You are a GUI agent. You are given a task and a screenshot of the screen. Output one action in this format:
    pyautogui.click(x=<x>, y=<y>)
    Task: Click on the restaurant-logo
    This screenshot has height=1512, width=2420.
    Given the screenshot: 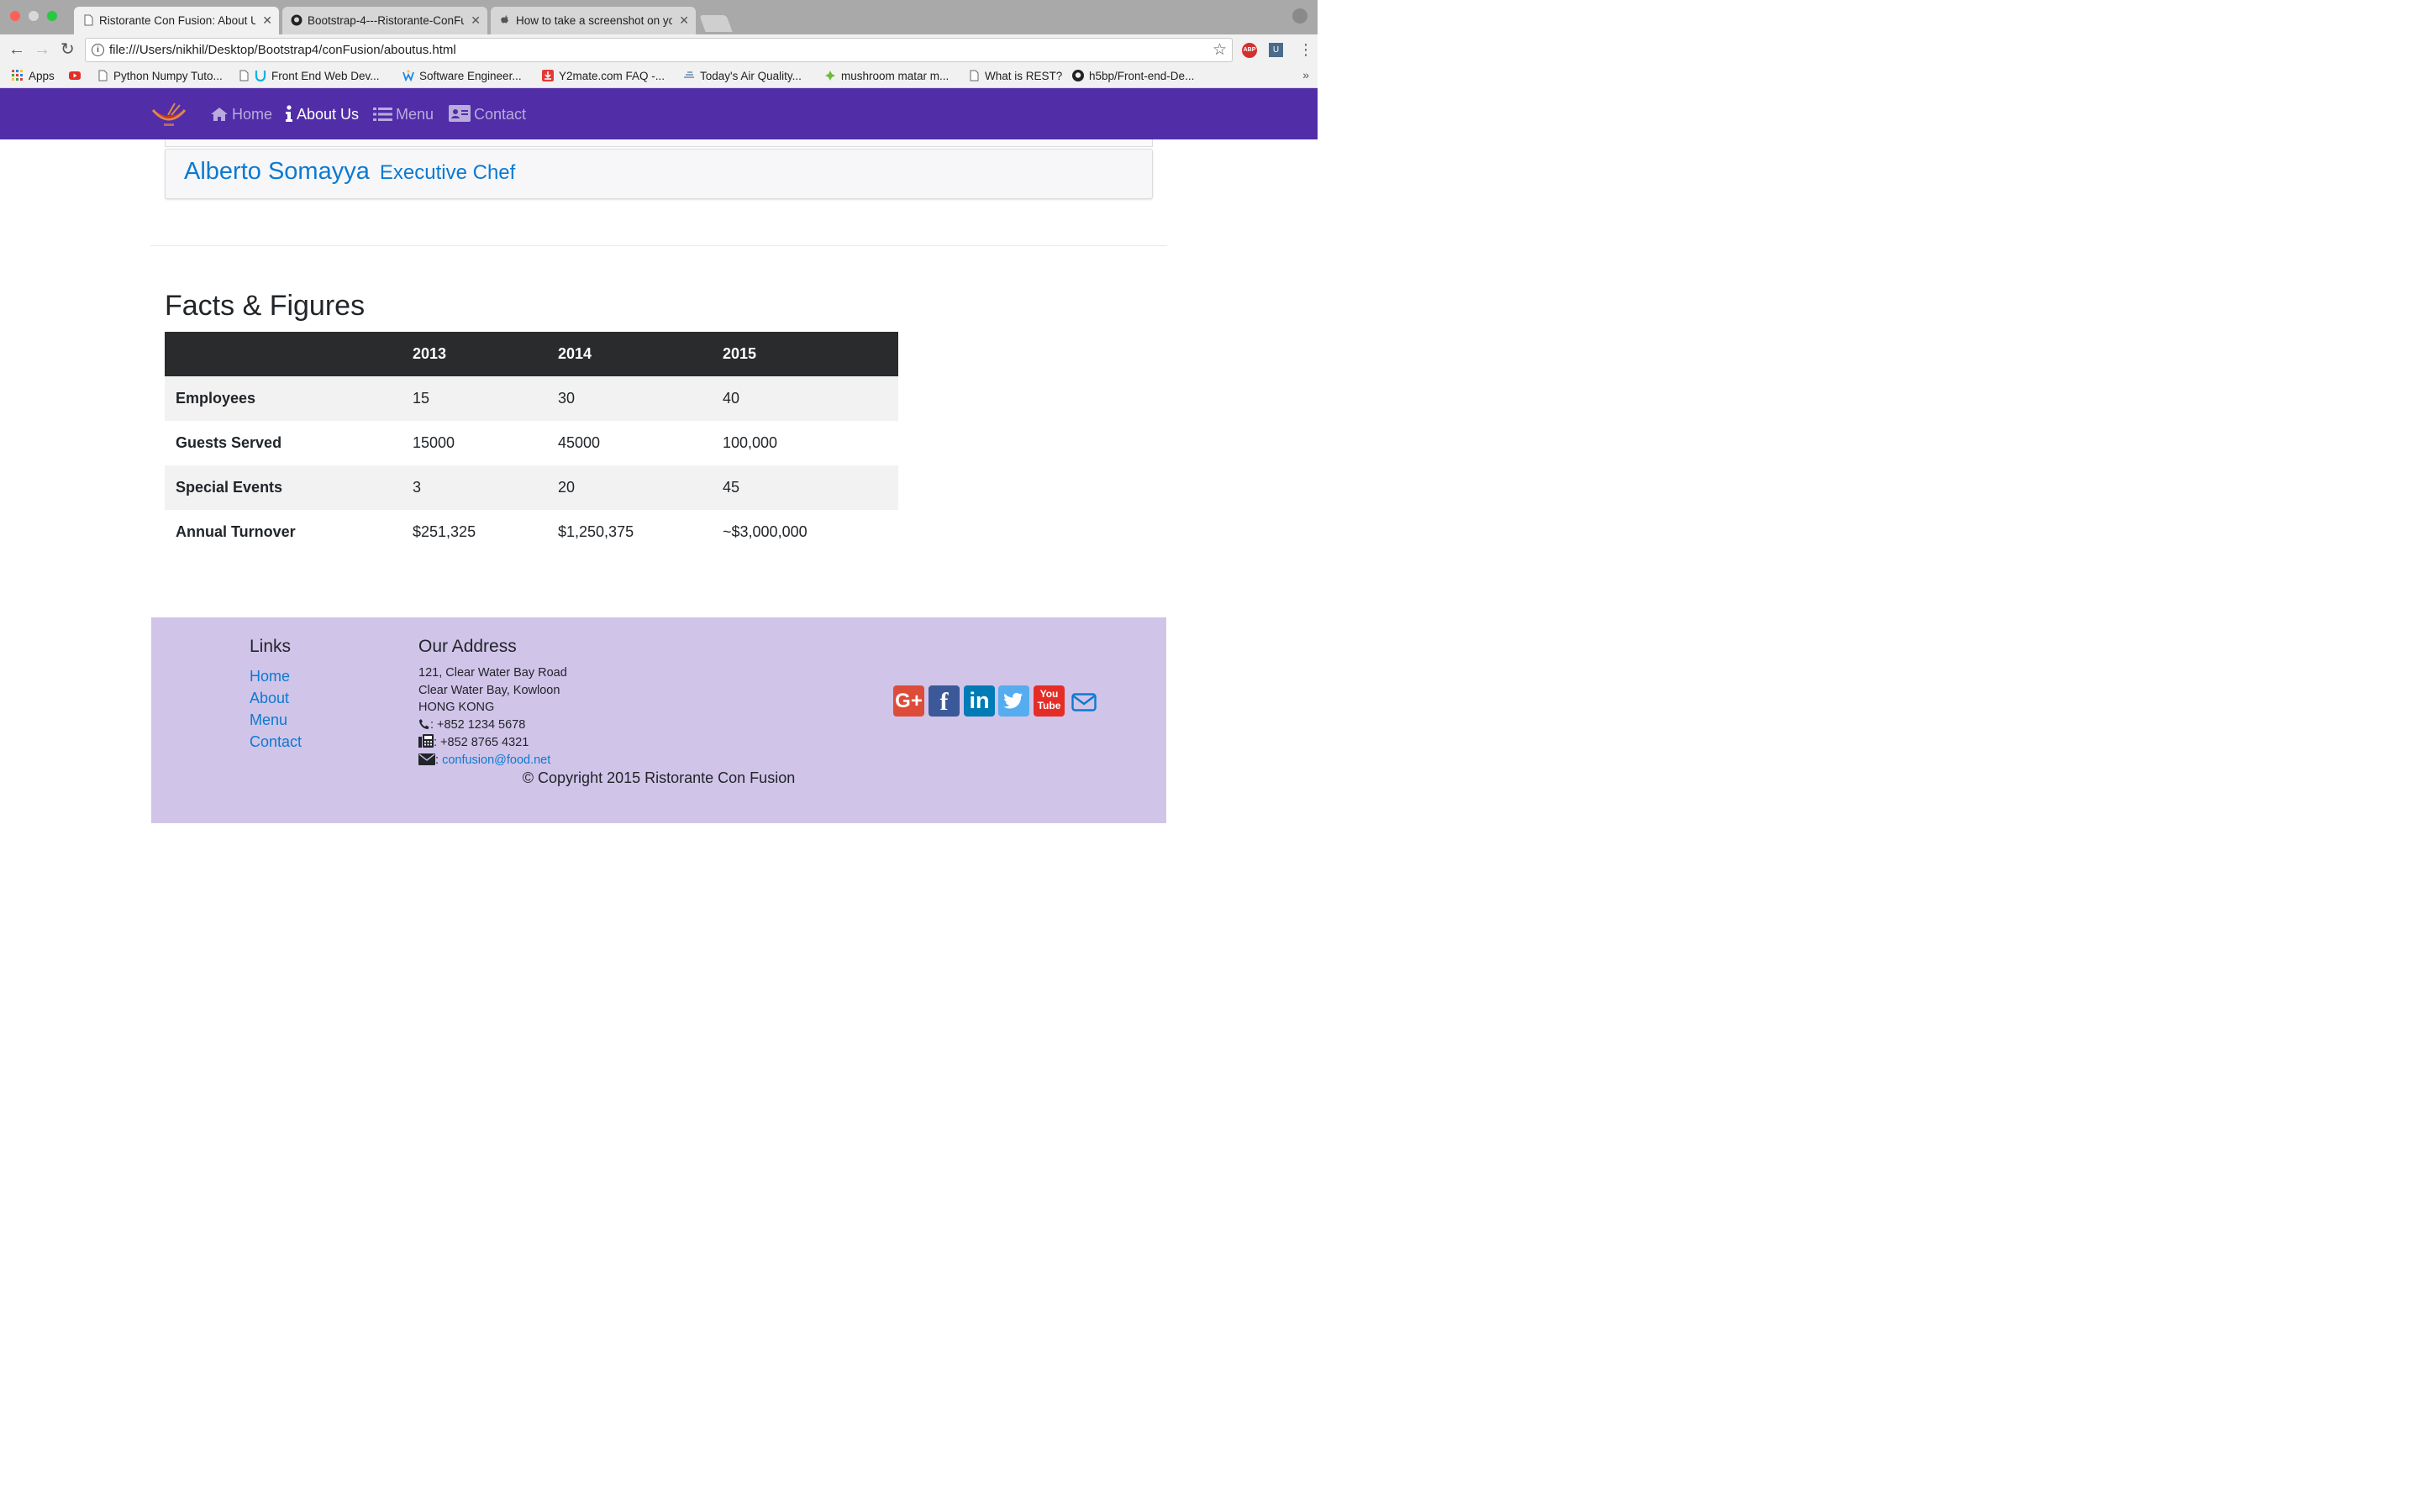 What is the action you would take?
    pyautogui.click(x=169, y=115)
    